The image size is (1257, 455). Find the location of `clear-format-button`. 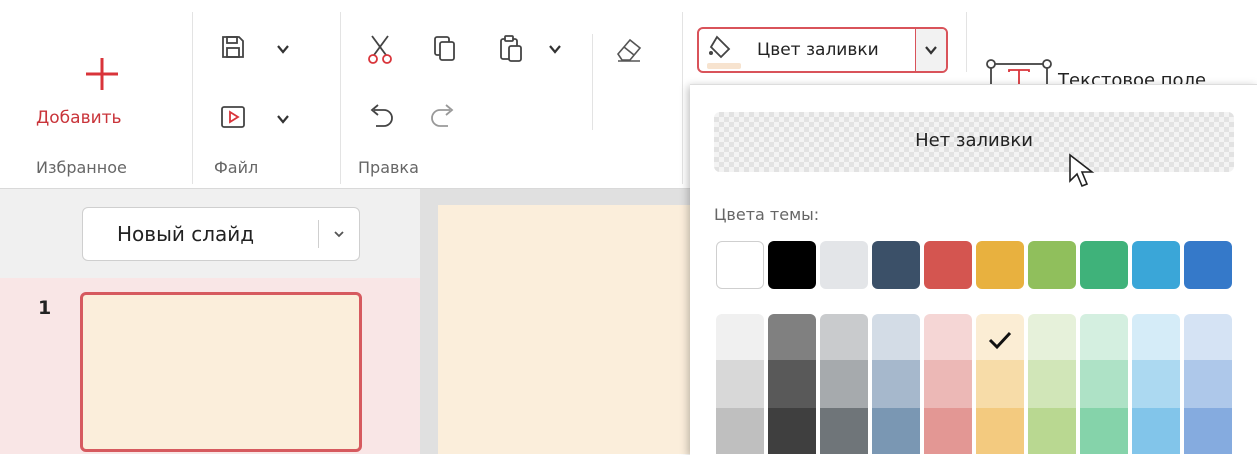

clear-format-button is located at coordinates (629, 49).